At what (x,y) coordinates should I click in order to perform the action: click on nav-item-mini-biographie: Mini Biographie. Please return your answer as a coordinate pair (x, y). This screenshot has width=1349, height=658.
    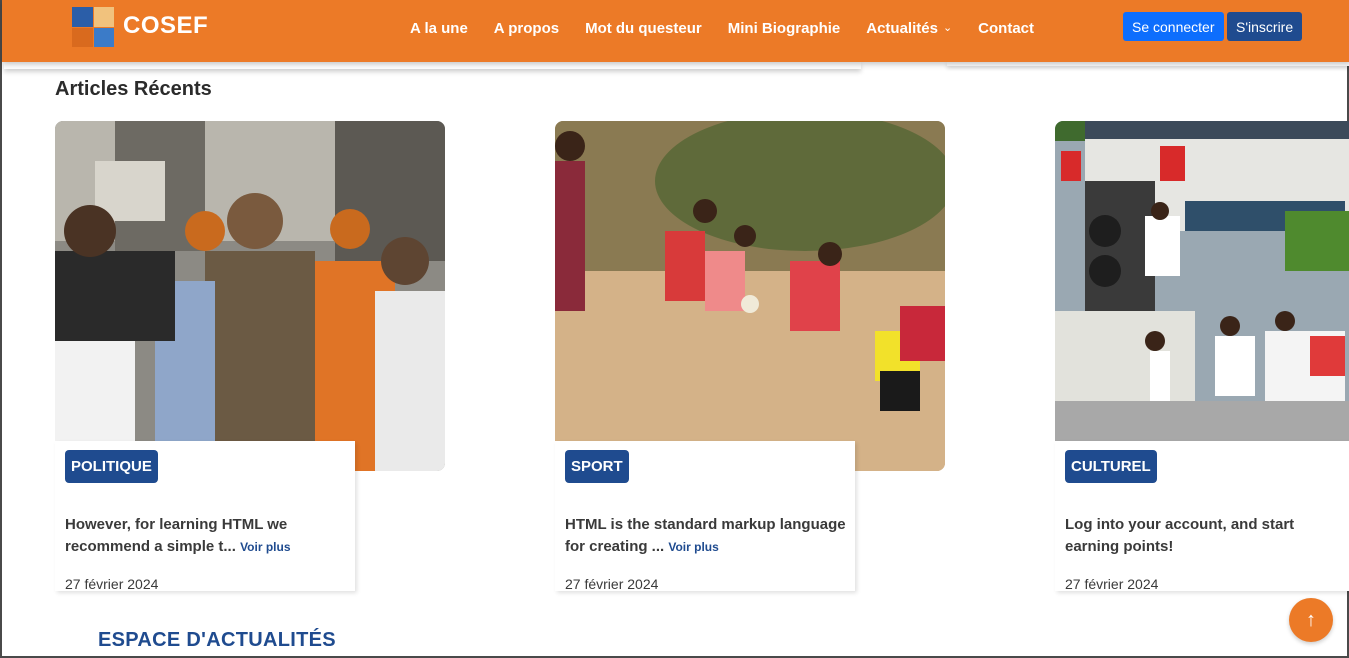
    Looking at the image, I should click on (784, 28).